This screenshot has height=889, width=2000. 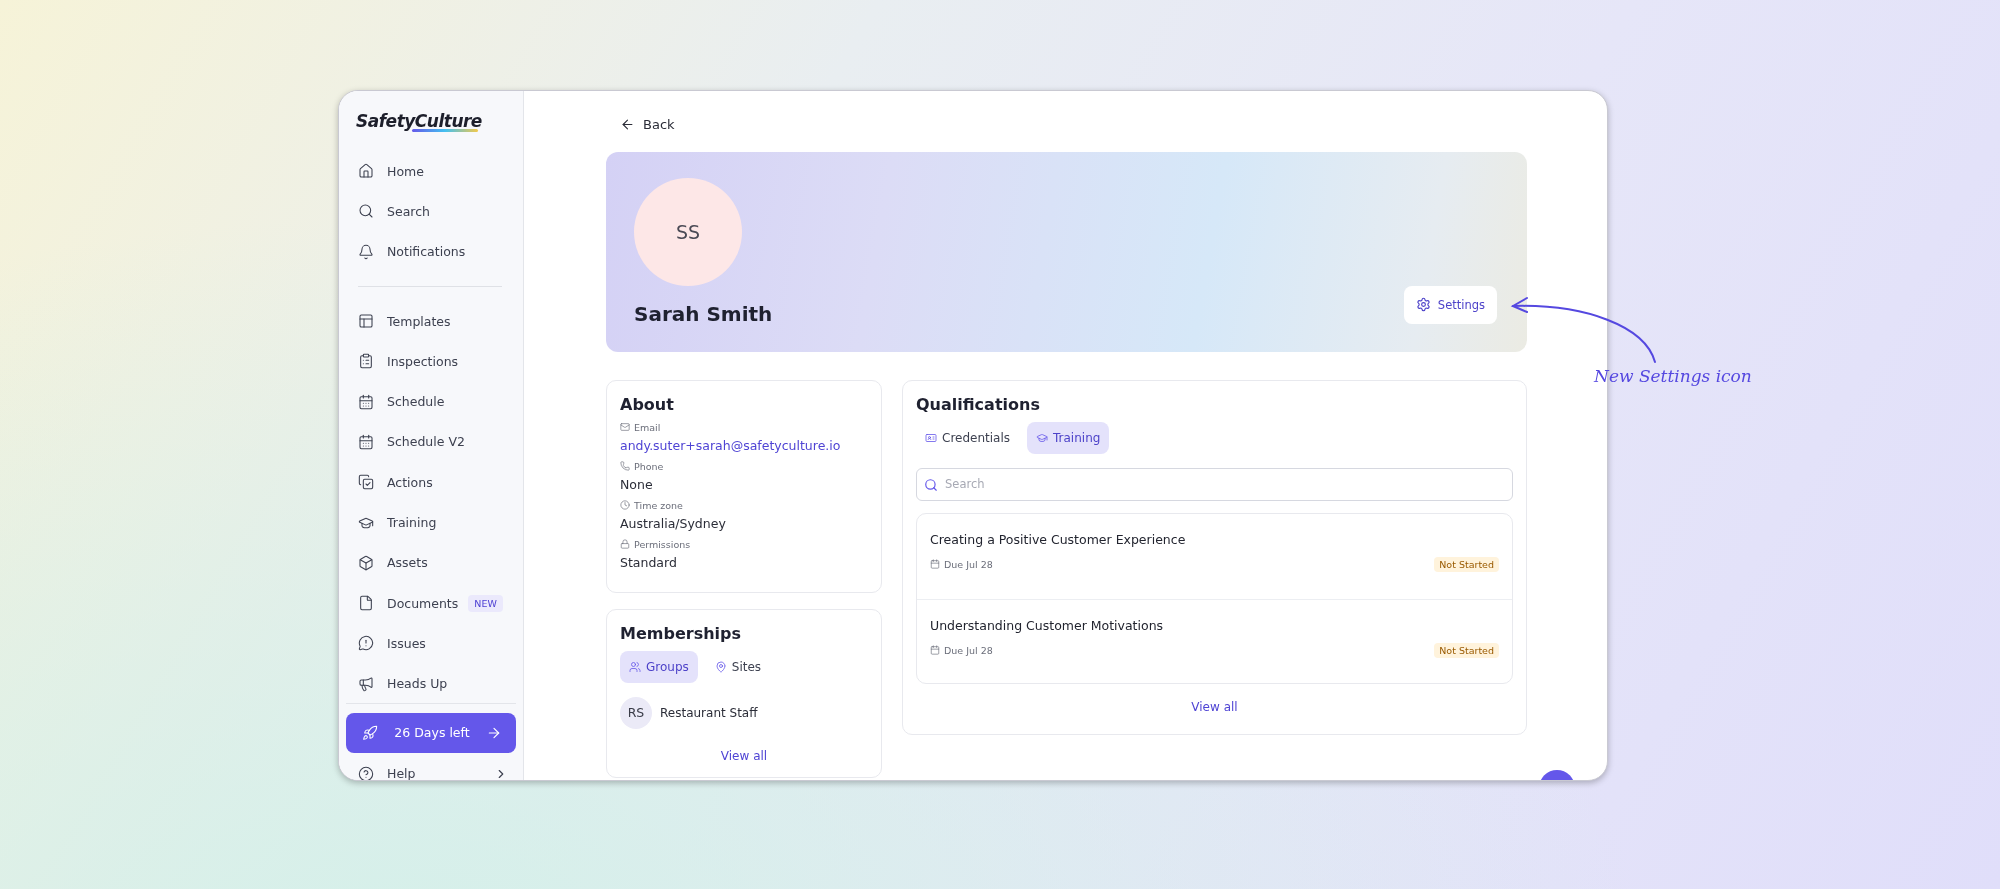 What do you see at coordinates (649, 562) in the screenshot?
I see `field-value: Standard` at bounding box center [649, 562].